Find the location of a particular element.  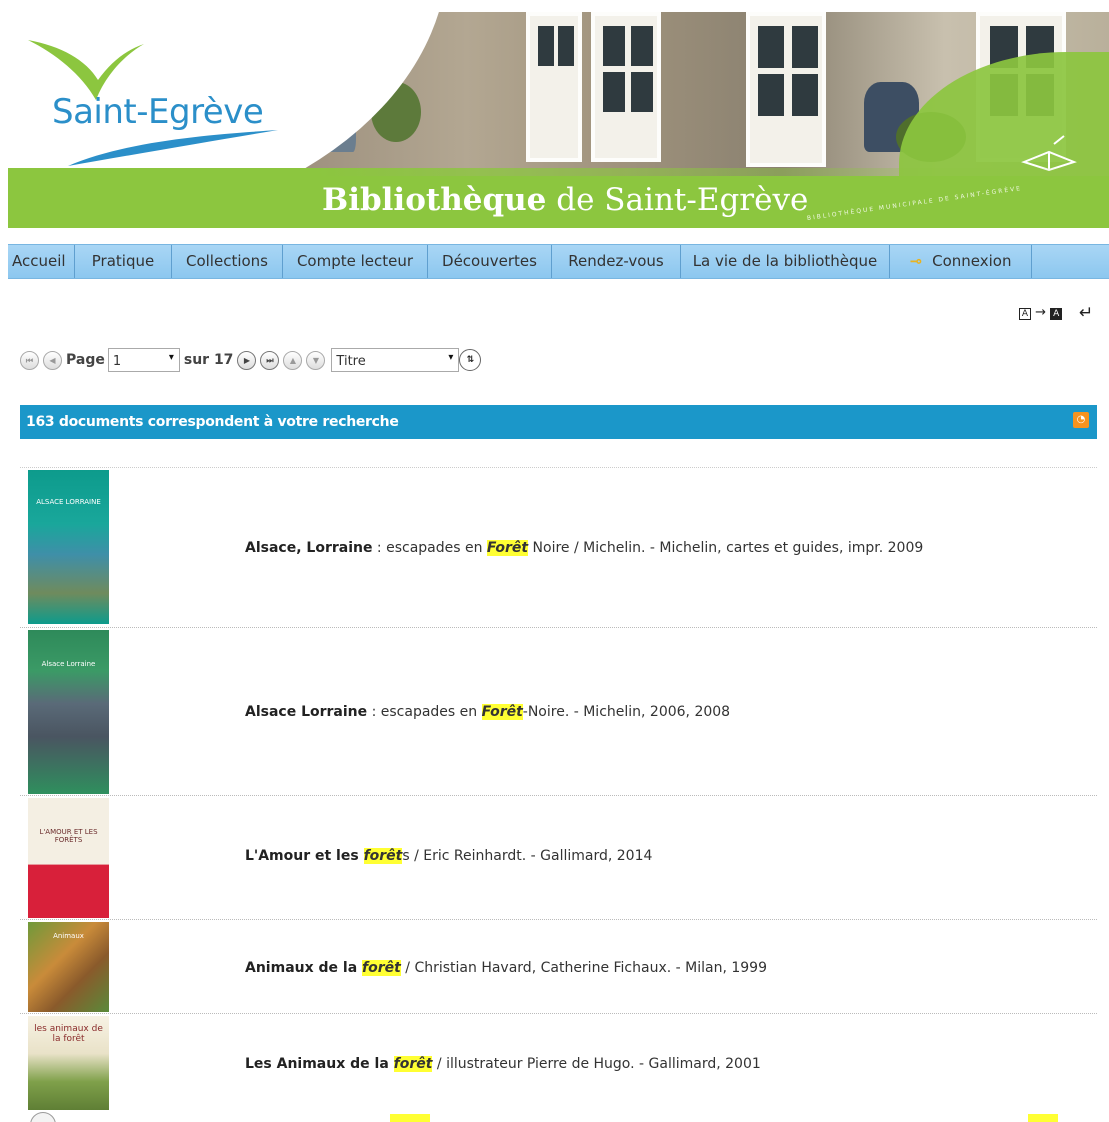

page-select-value: 1 is located at coordinates (117, 361).